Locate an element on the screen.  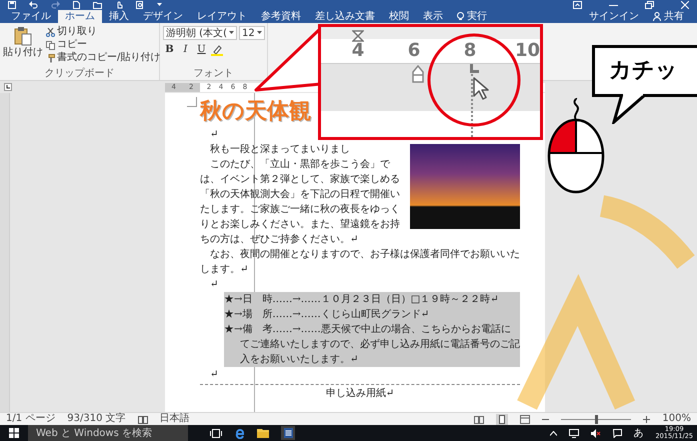
paste-button: 貼り付け is located at coordinates (23, 47).